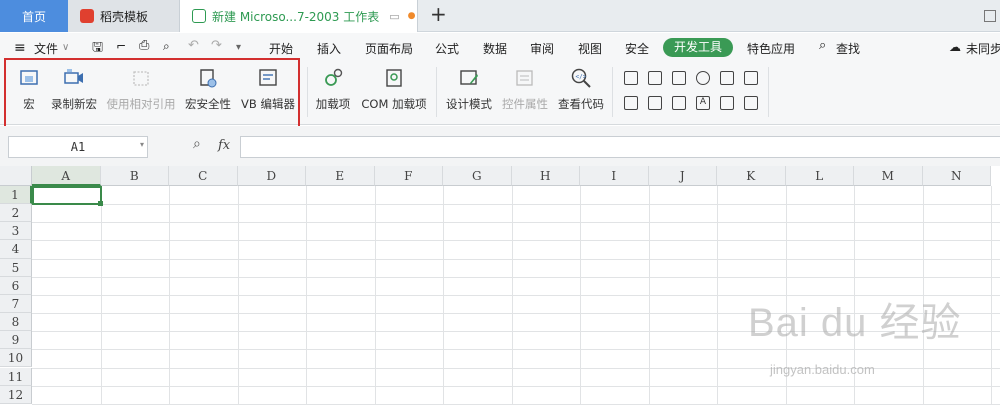  Describe the element at coordinates (698, 47) in the screenshot. I see `menu-developer-tools: 开发工具` at that location.